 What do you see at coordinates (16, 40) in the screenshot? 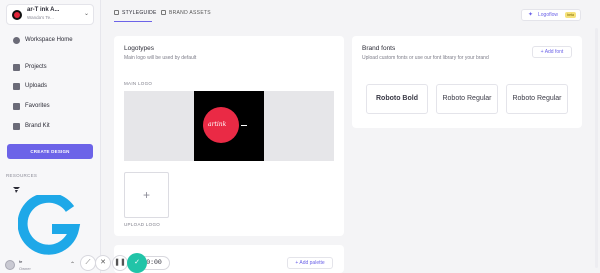
I see `home-icon` at bounding box center [16, 40].